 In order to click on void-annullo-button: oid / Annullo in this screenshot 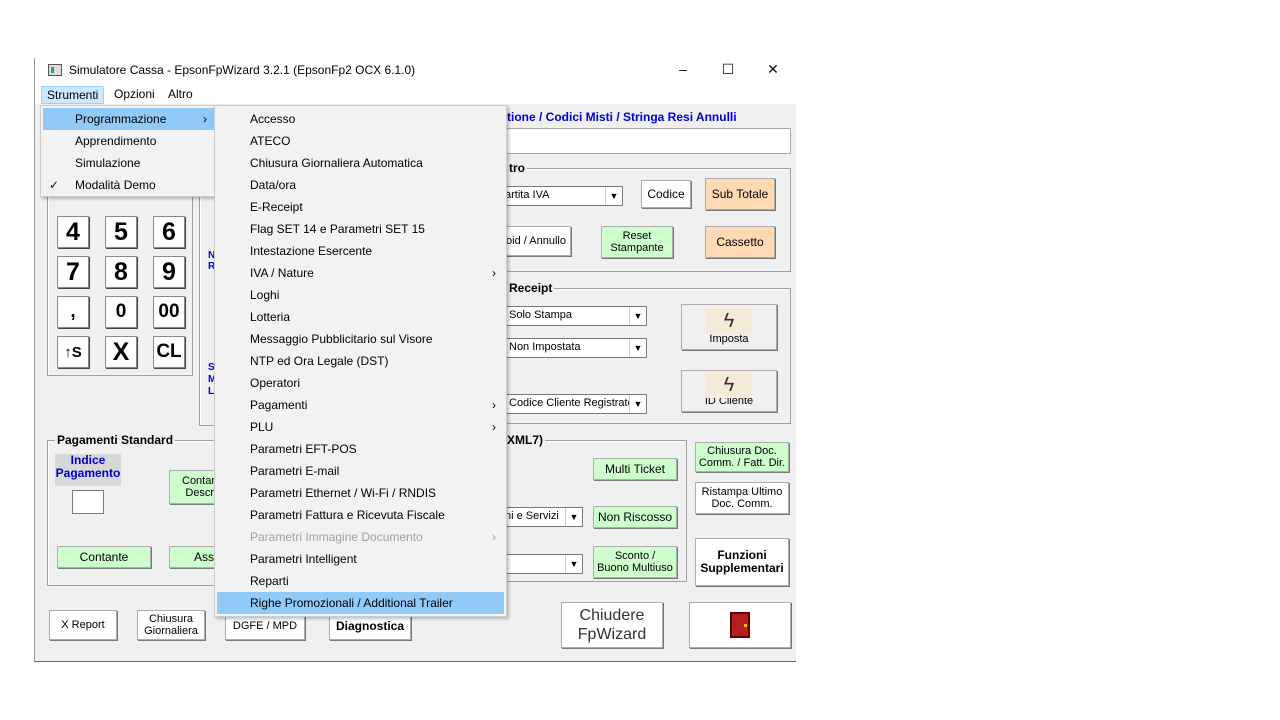, I will do `click(536, 241)`.